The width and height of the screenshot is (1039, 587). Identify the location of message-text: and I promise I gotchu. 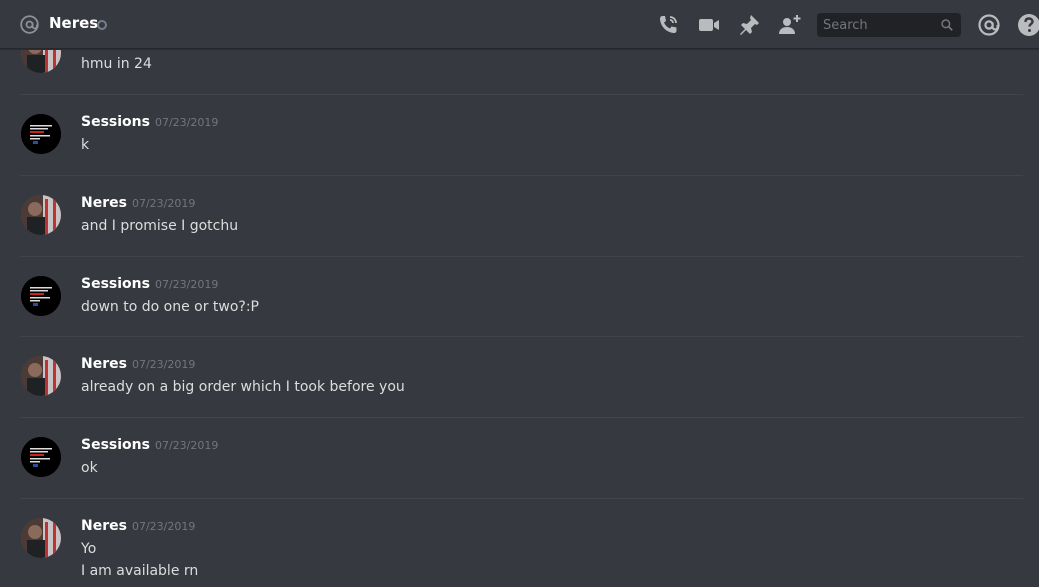
(160, 226).